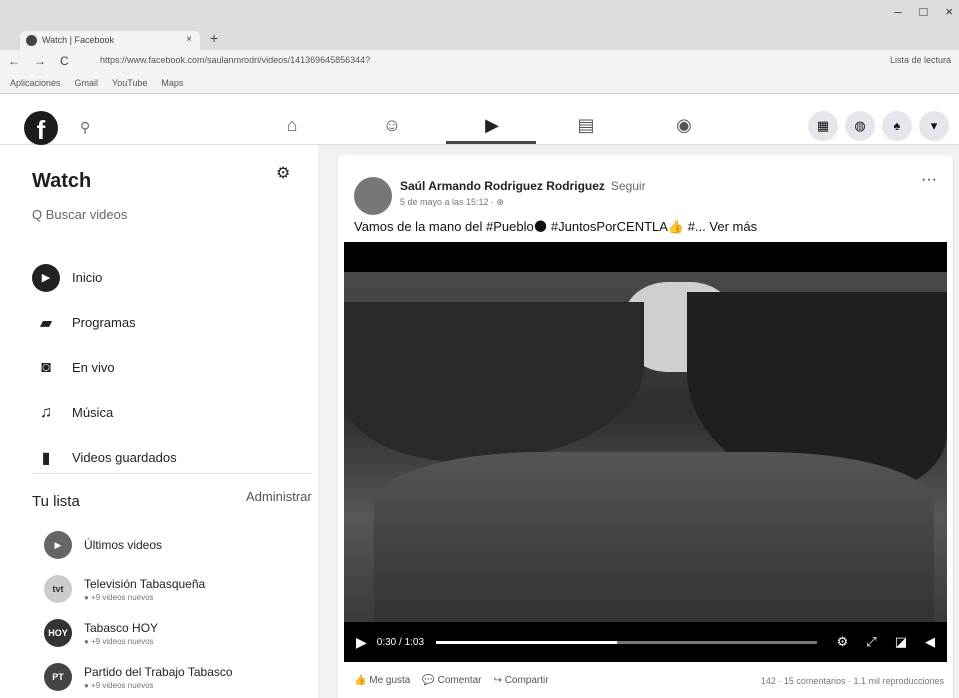 This screenshot has width=959, height=698. I want to click on close-window-button: ×, so click(949, 11).